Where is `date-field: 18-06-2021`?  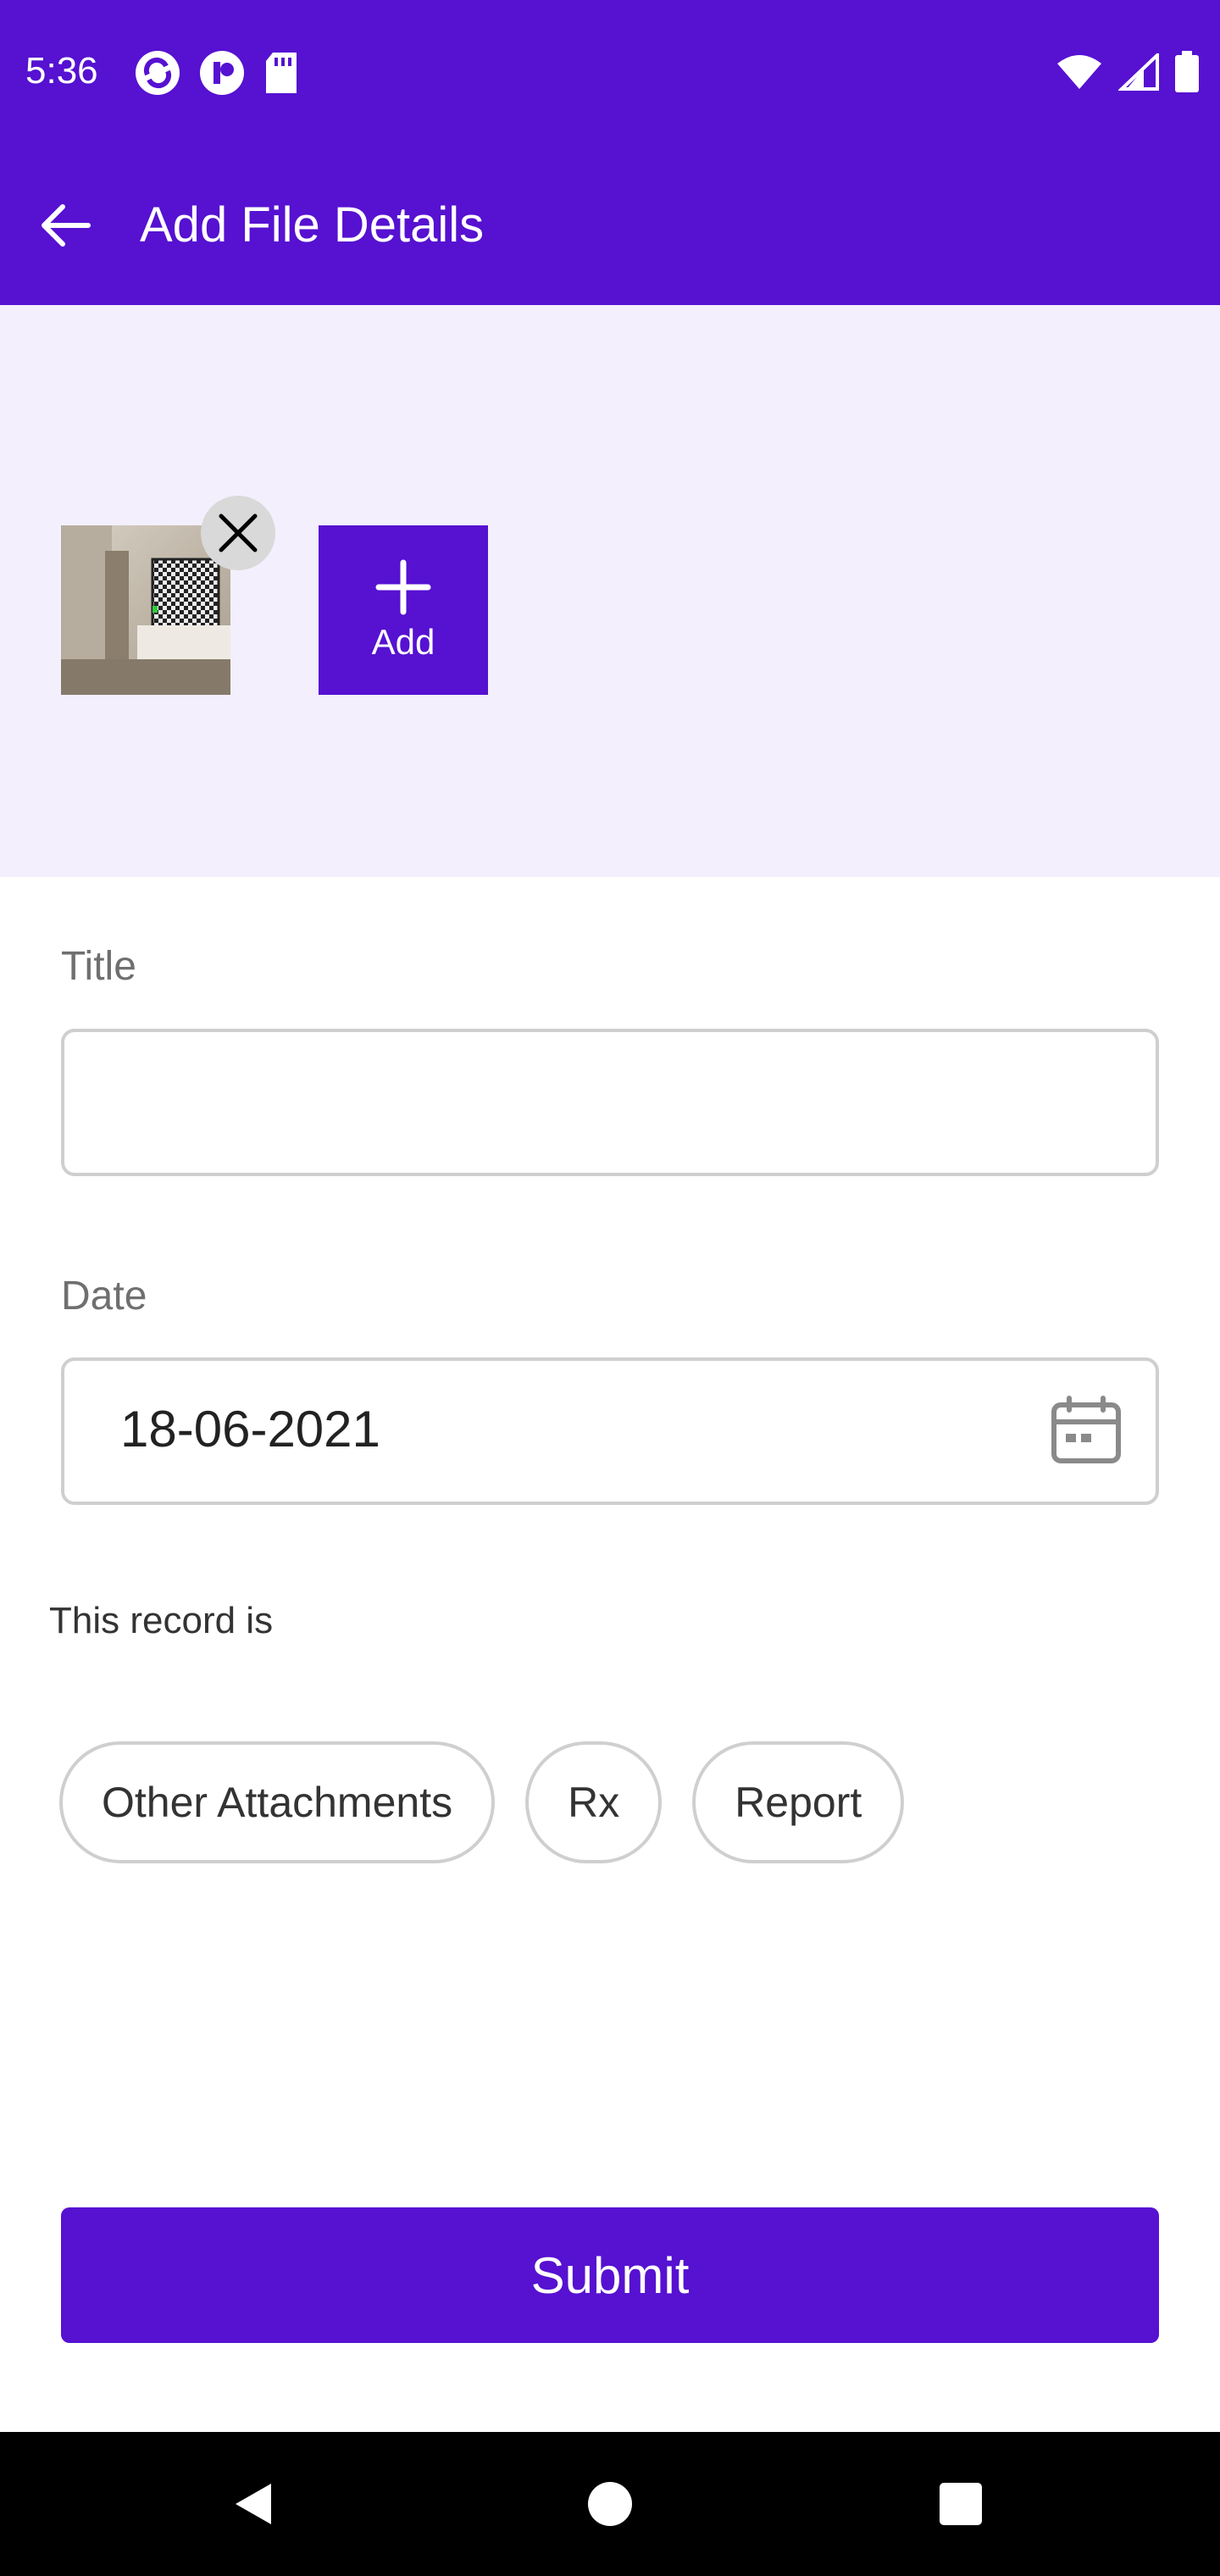 date-field: 18-06-2021 is located at coordinates (610, 1431).